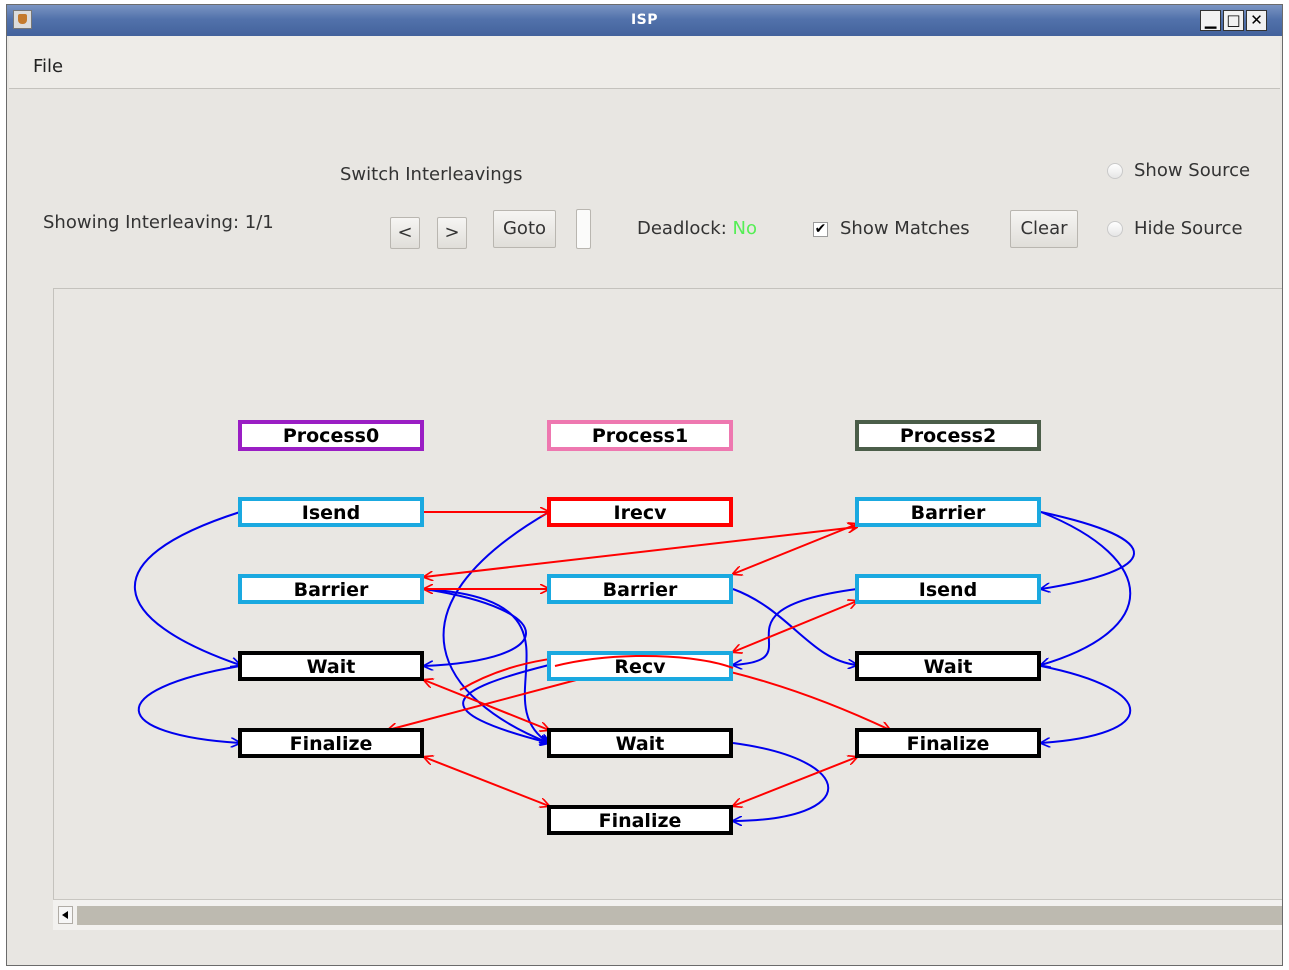 This screenshot has height=970, width=1289. What do you see at coordinates (486, 781) in the screenshot?
I see `match-p0-finalize-p1-finalize` at bounding box center [486, 781].